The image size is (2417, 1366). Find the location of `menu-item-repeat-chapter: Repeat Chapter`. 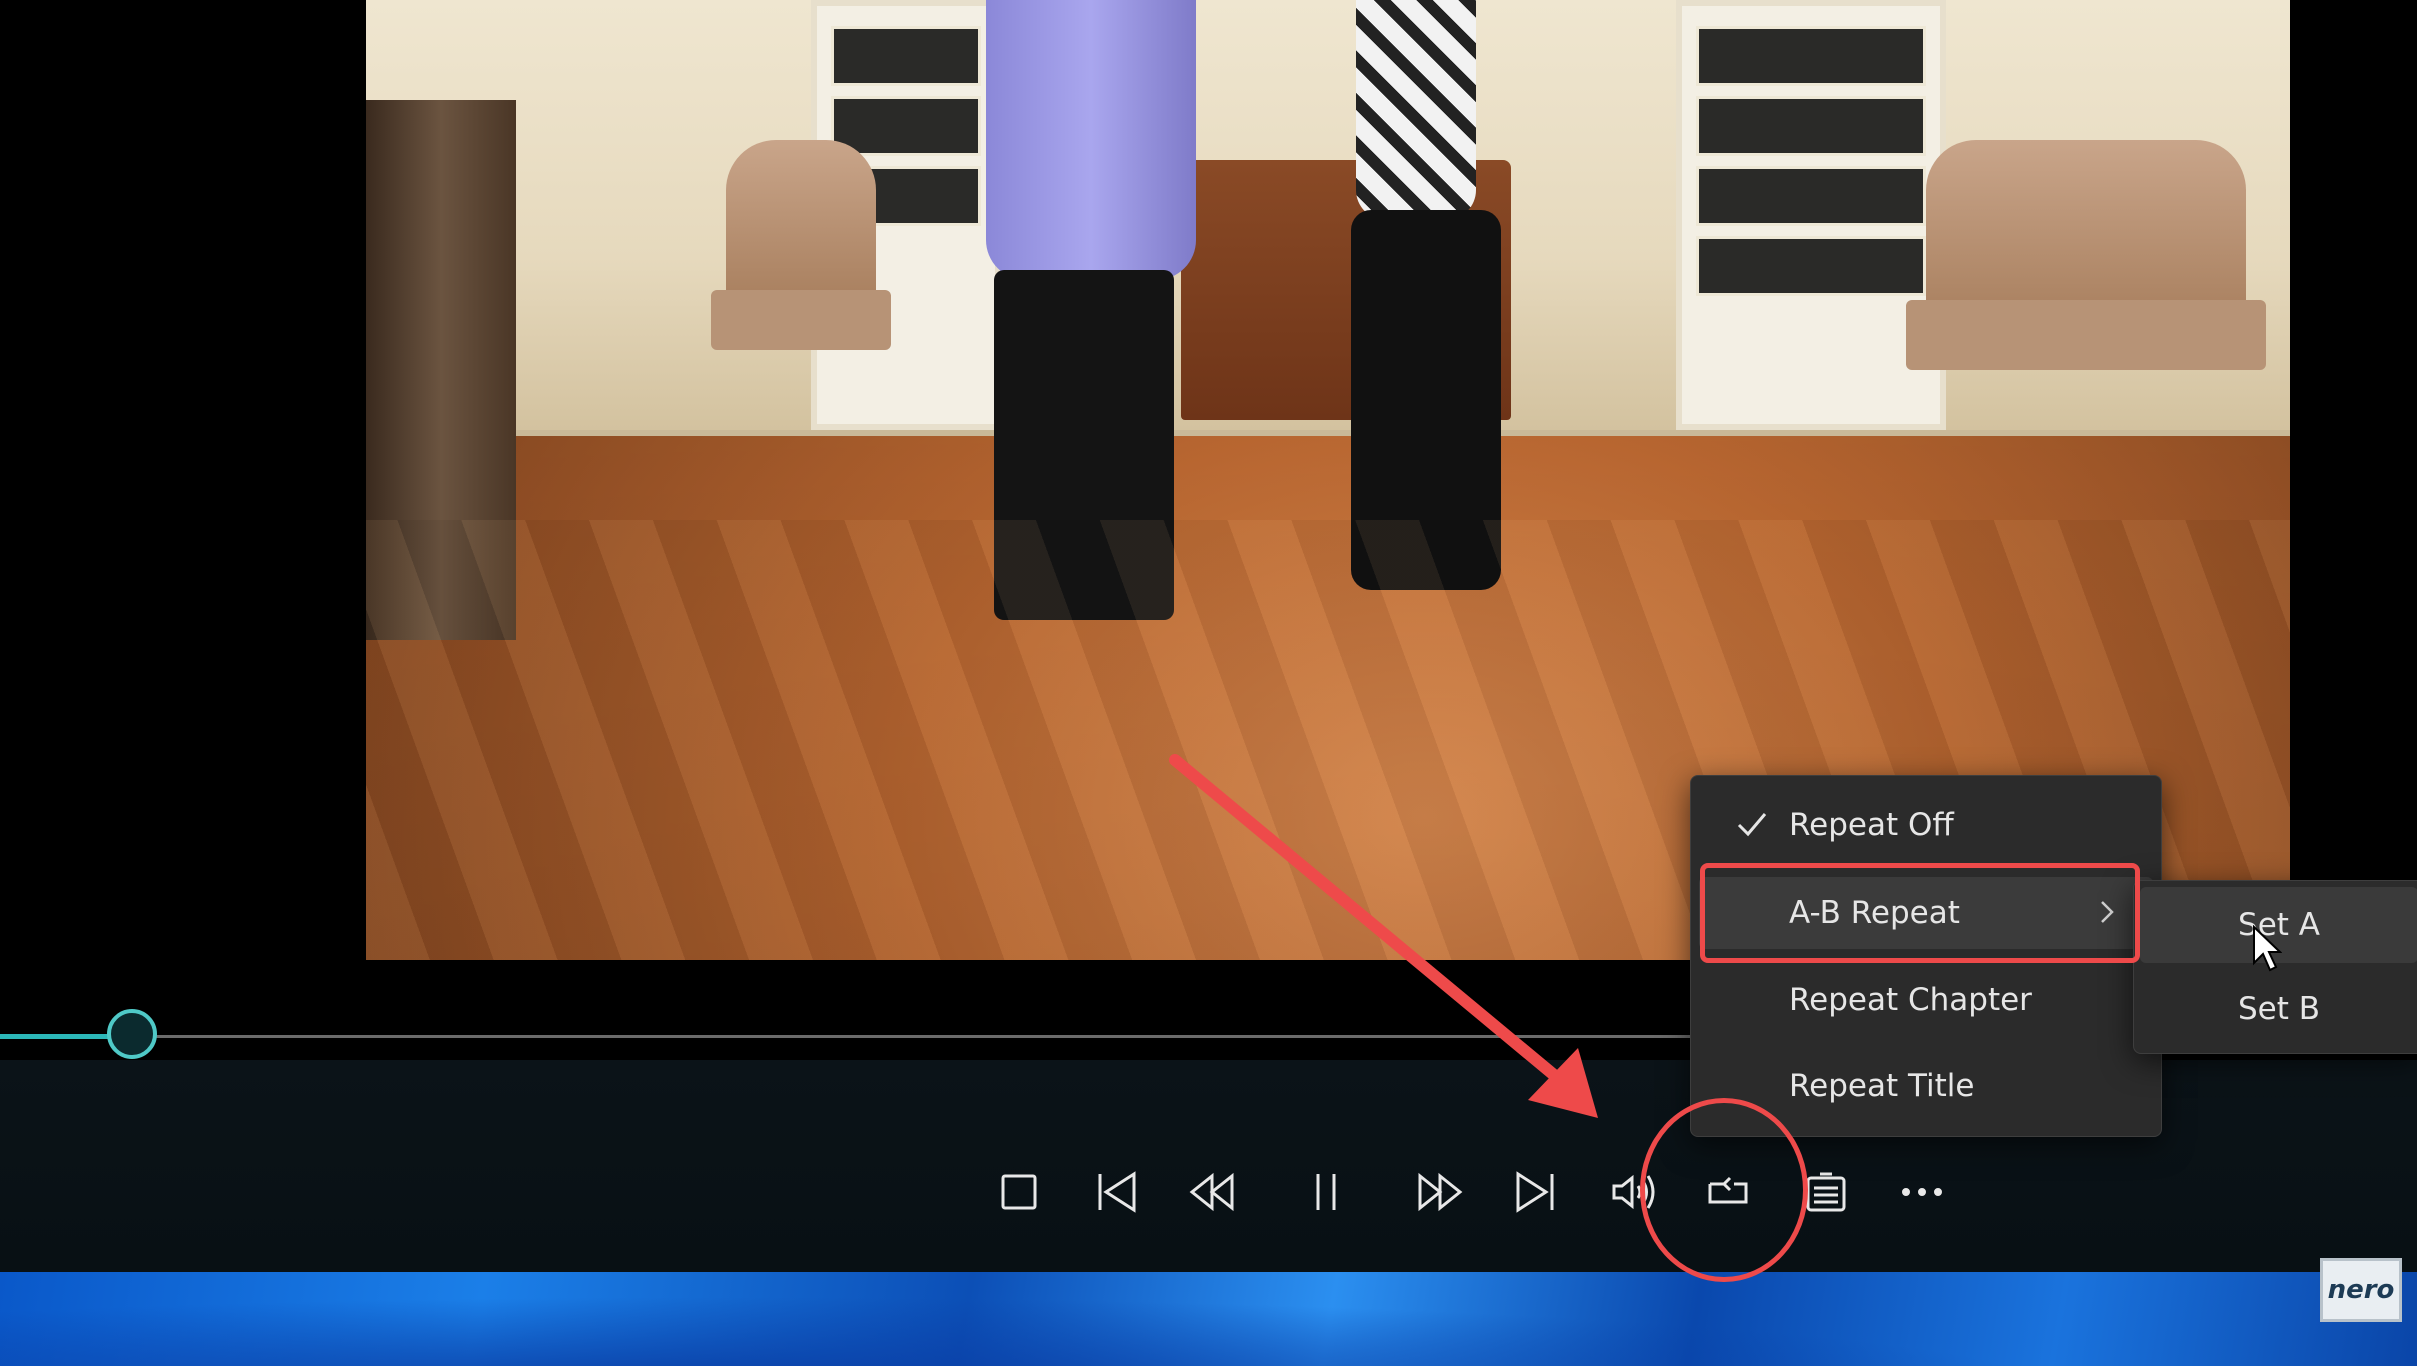

menu-item-repeat-chapter: Repeat Chapter is located at coordinates (1926, 1000).